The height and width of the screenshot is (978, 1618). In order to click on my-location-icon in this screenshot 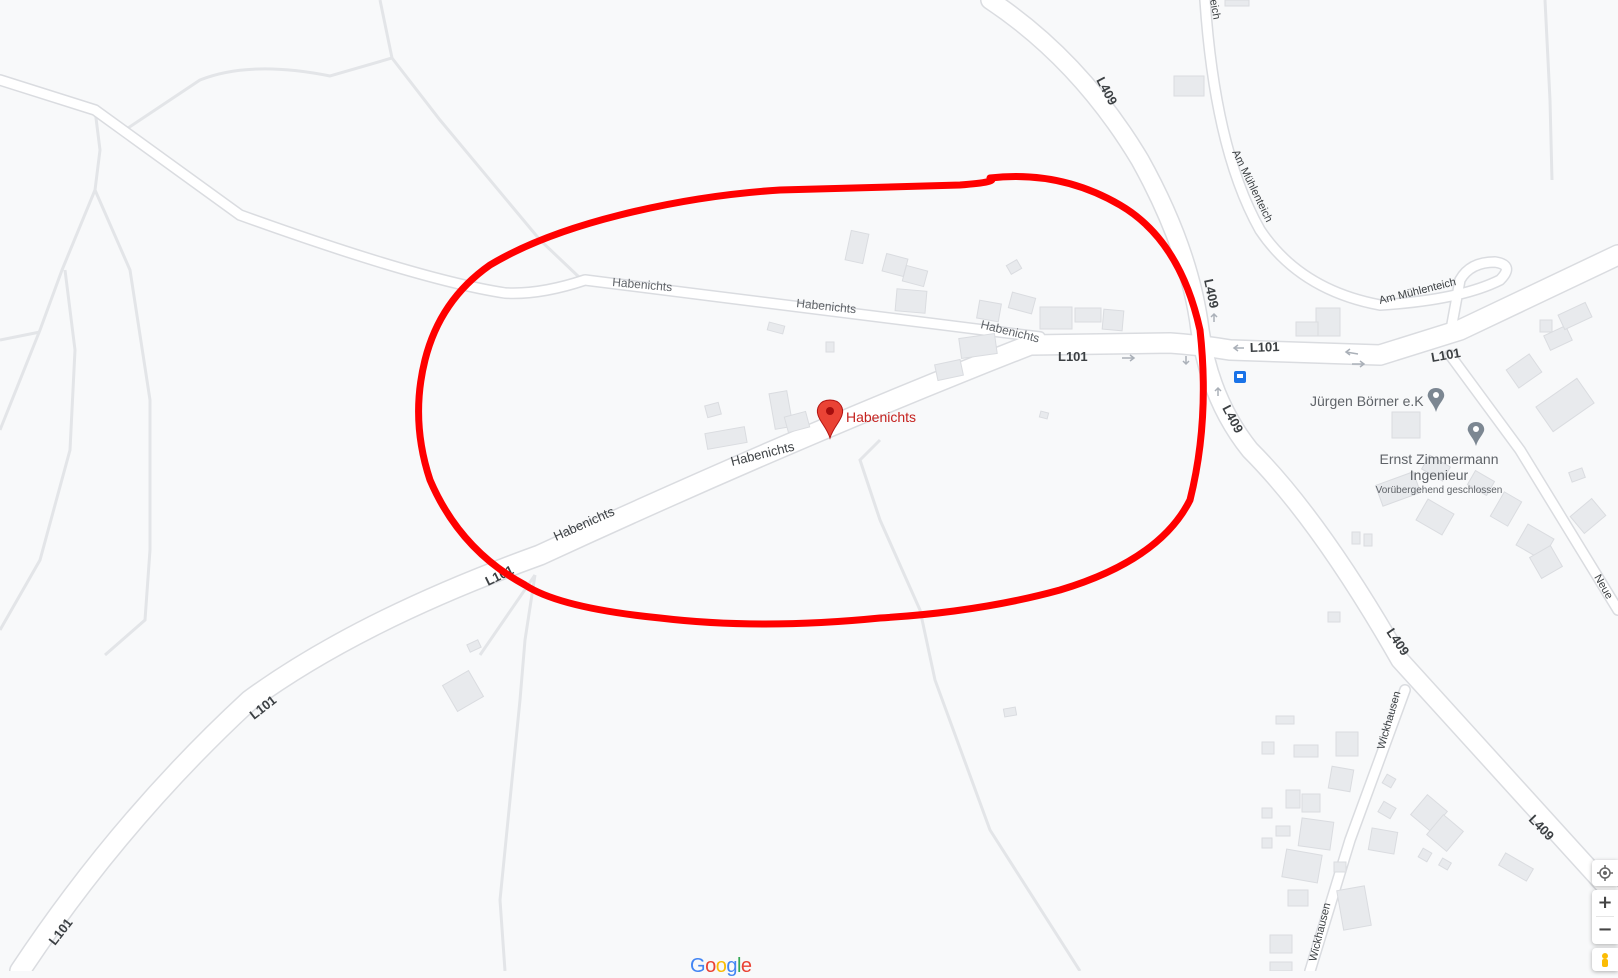, I will do `click(1605, 873)`.